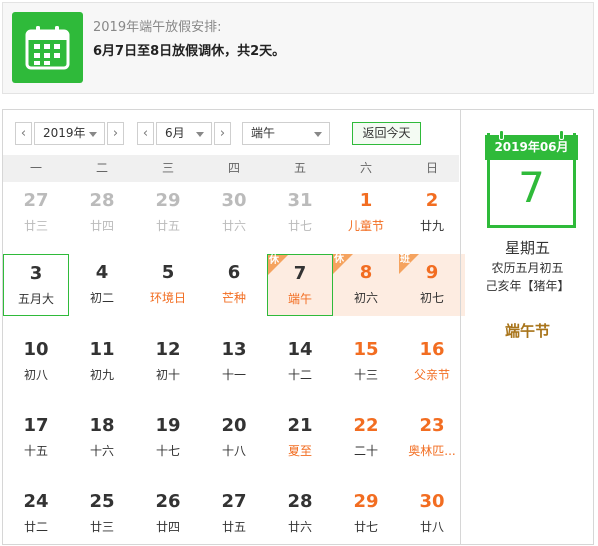 The width and height of the screenshot is (598, 546). Describe the element at coordinates (234, 272) in the screenshot. I see `day-number: 6` at that location.